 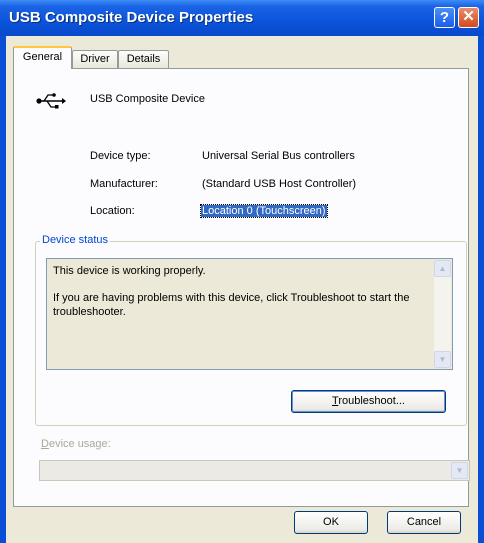 What do you see at coordinates (75, 240) in the screenshot?
I see `device-status-legend: Device status` at bounding box center [75, 240].